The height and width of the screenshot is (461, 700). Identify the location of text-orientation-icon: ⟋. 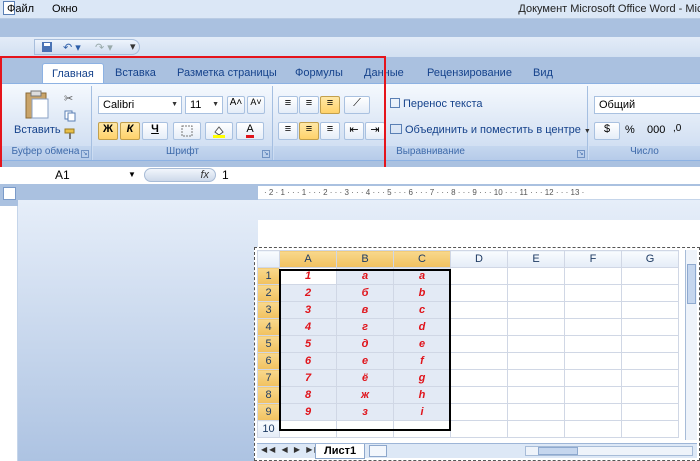
(357, 105).